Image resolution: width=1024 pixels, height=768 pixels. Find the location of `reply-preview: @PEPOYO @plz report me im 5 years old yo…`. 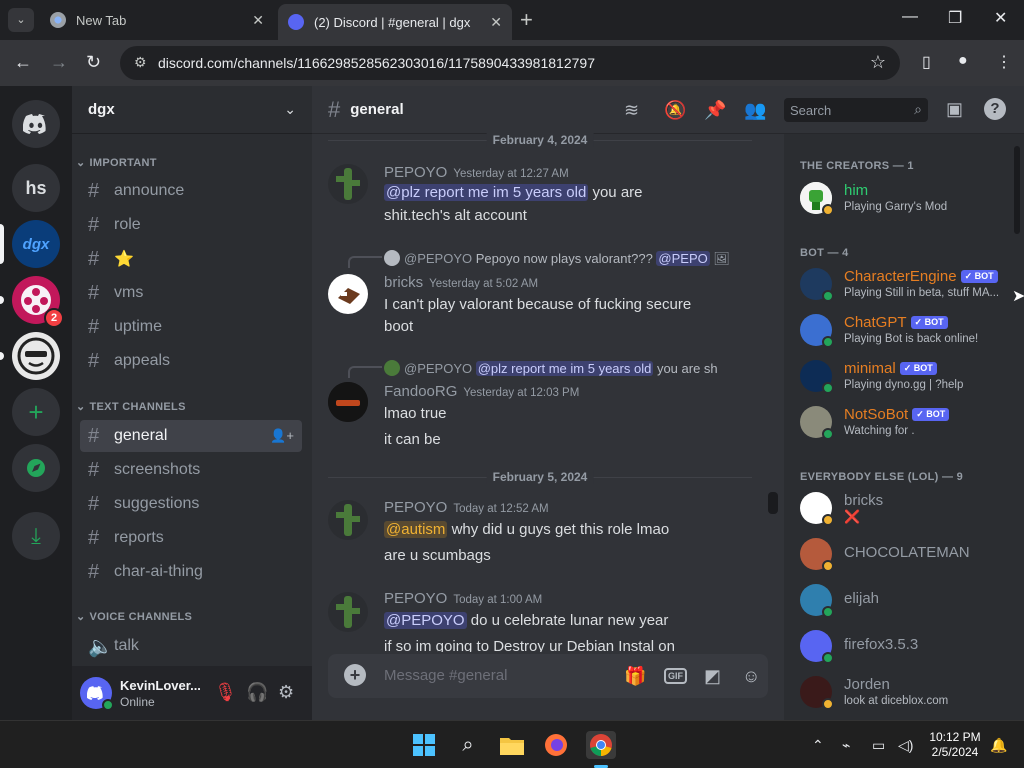

reply-preview: @PEPOYO @plz report me im 5 years old yo… is located at coordinates (551, 368).